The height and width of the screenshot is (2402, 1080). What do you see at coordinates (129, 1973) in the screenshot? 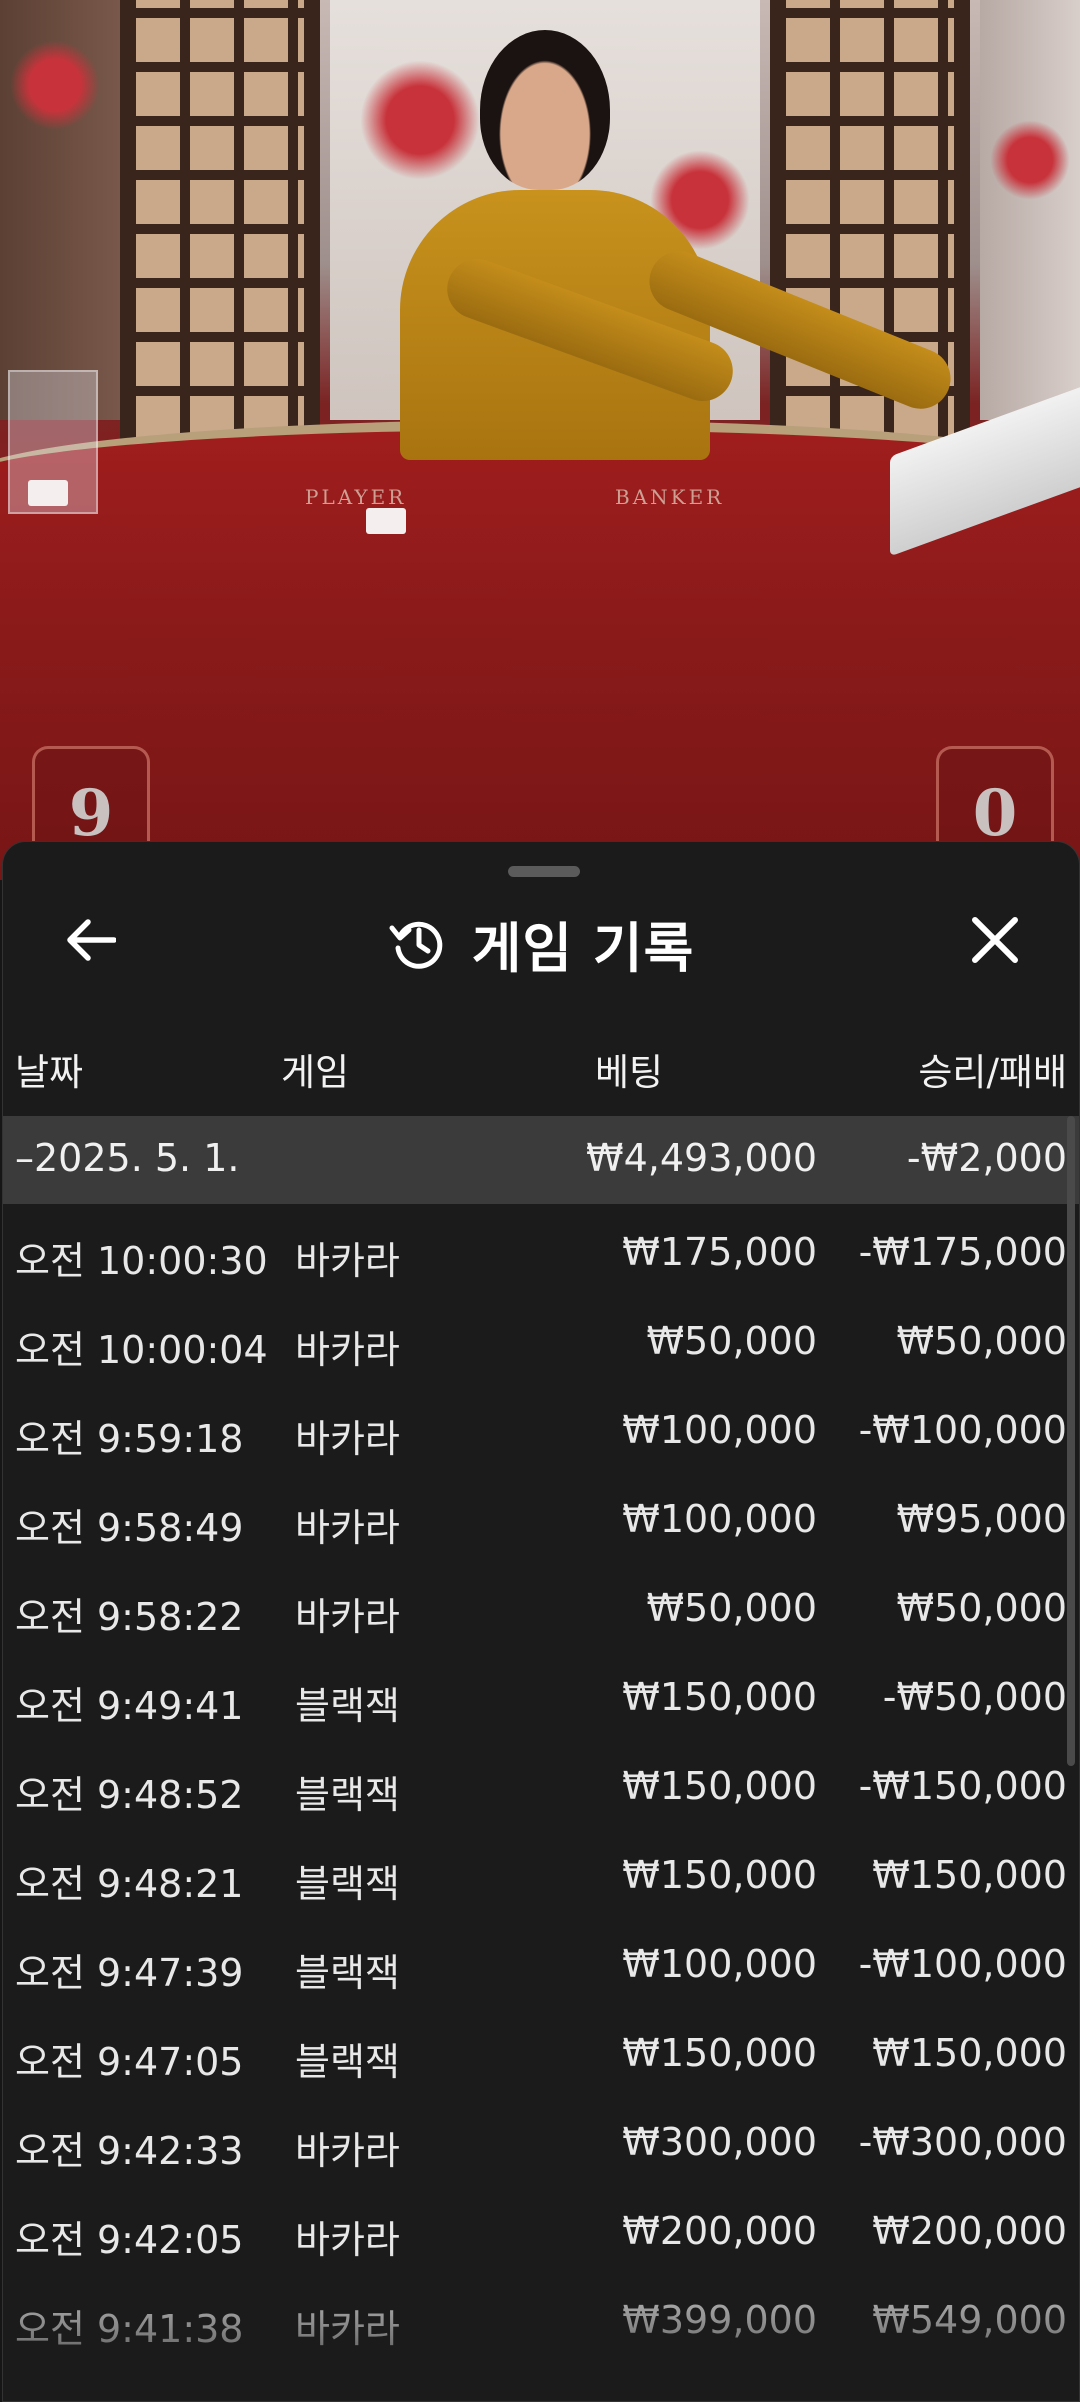
I see `row-time: 오전 9:47:39` at bounding box center [129, 1973].